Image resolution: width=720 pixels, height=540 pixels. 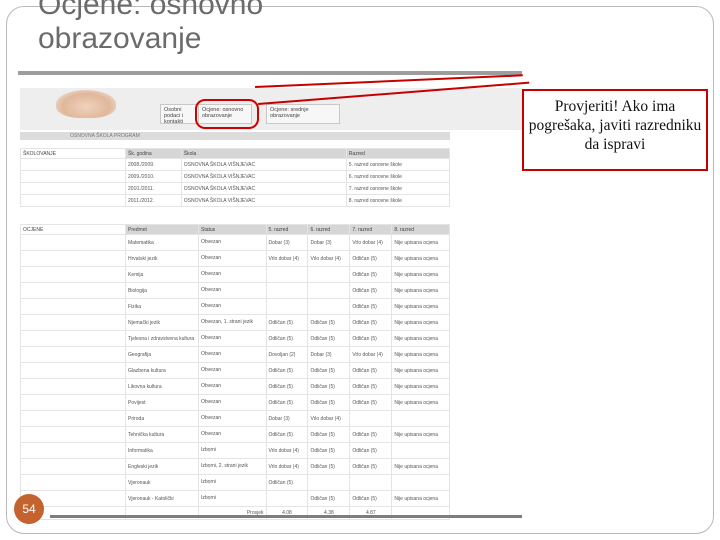 What do you see at coordinates (162, 290) in the screenshot?
I see `grade-cell: Biologija` at bounding box center [162, 290].